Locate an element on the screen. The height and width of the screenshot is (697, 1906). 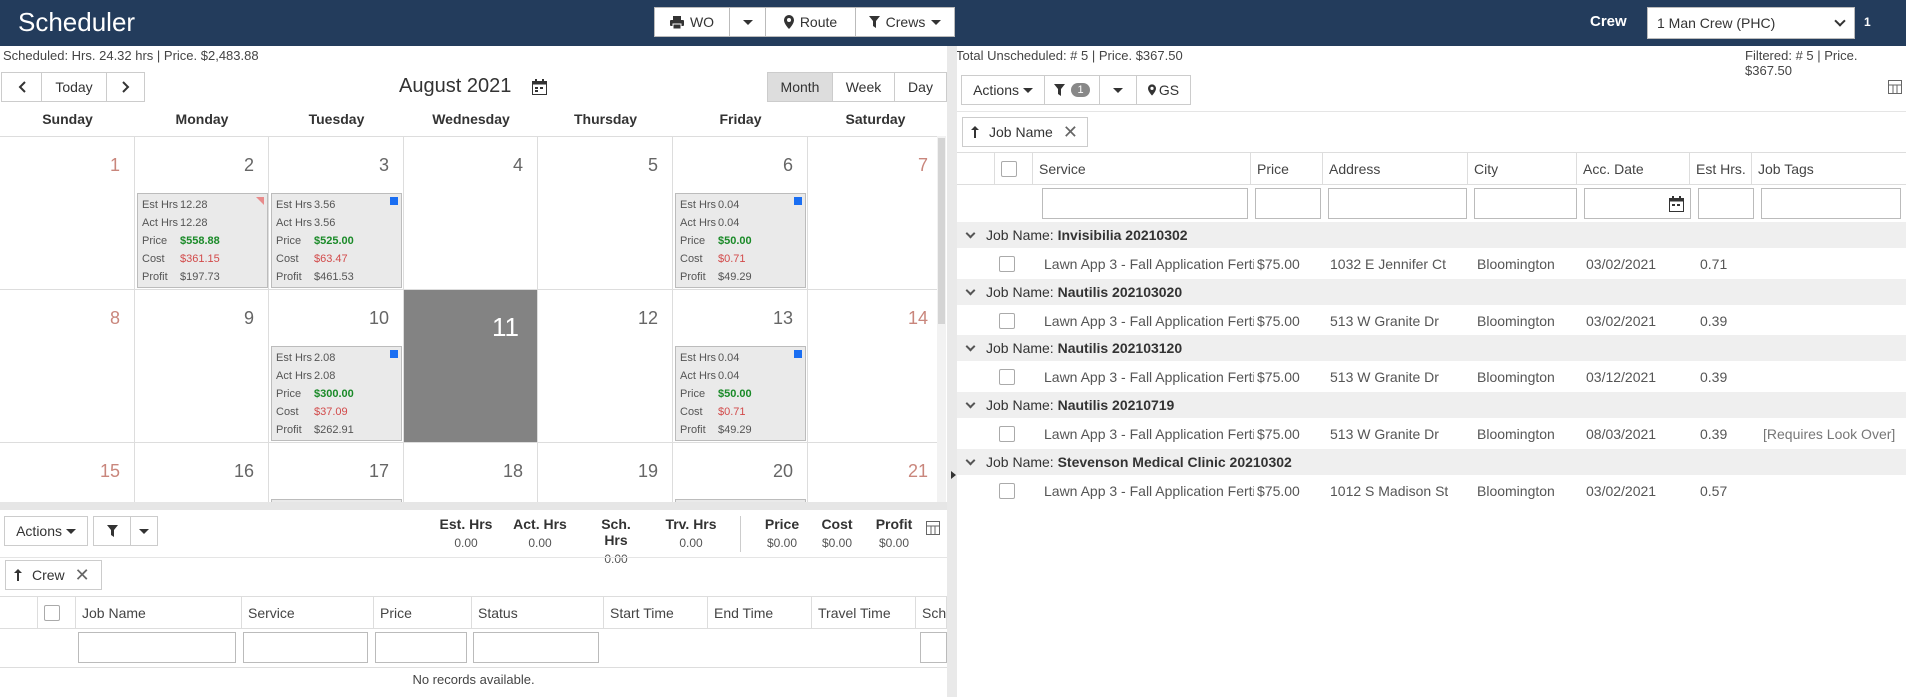
today-button: Today is located at coordinates (74, 87).